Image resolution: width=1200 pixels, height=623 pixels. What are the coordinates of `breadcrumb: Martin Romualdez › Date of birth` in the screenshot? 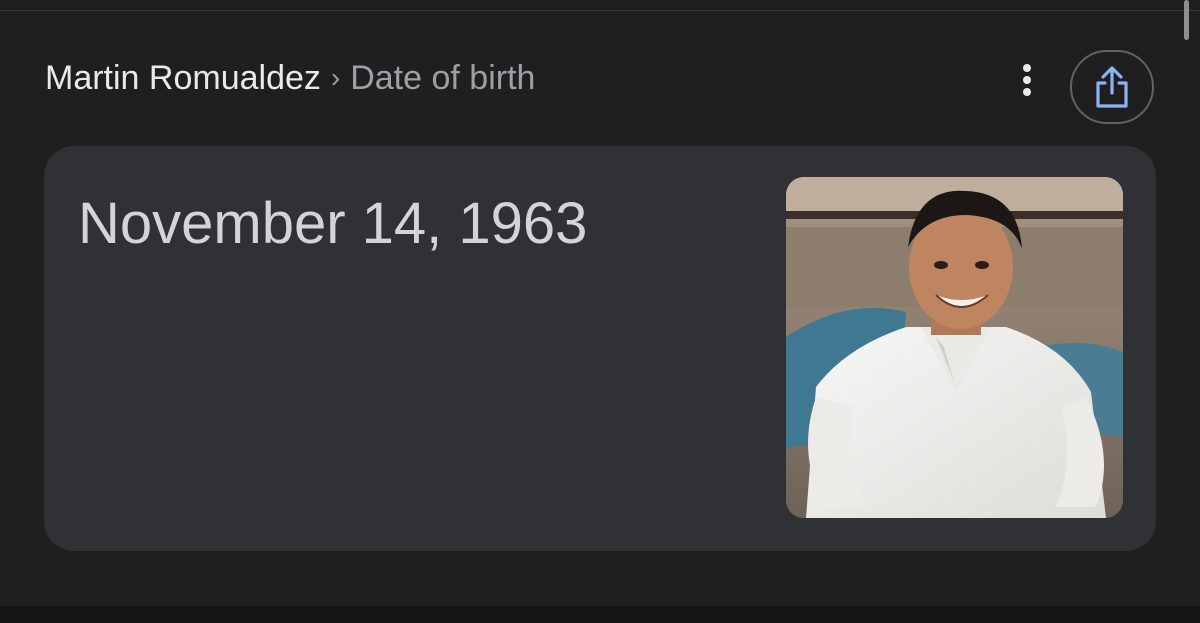 It's located at (290, 78).